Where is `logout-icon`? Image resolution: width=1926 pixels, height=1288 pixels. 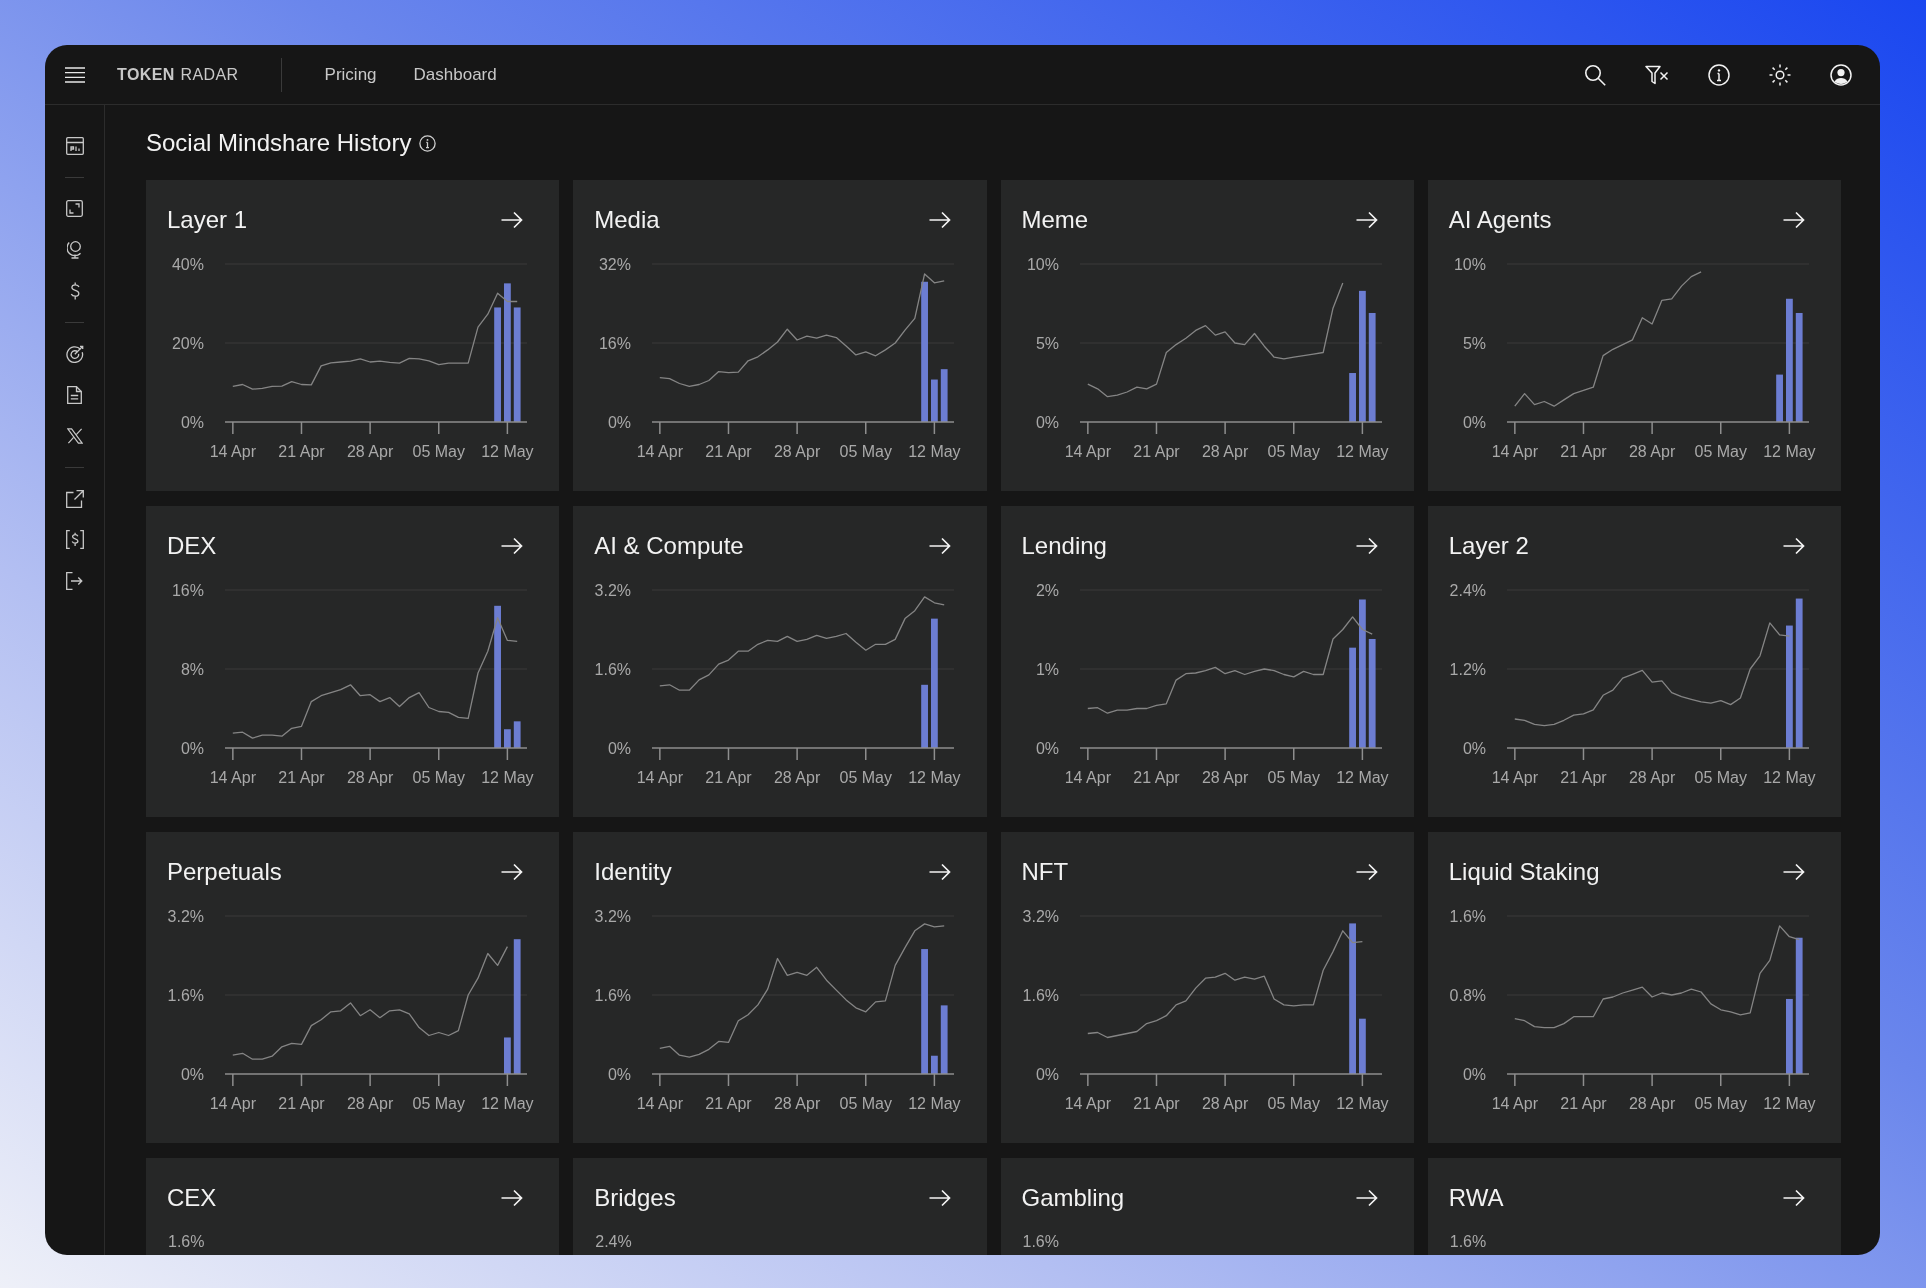 logout-icon is located at coordinates (74, 580).